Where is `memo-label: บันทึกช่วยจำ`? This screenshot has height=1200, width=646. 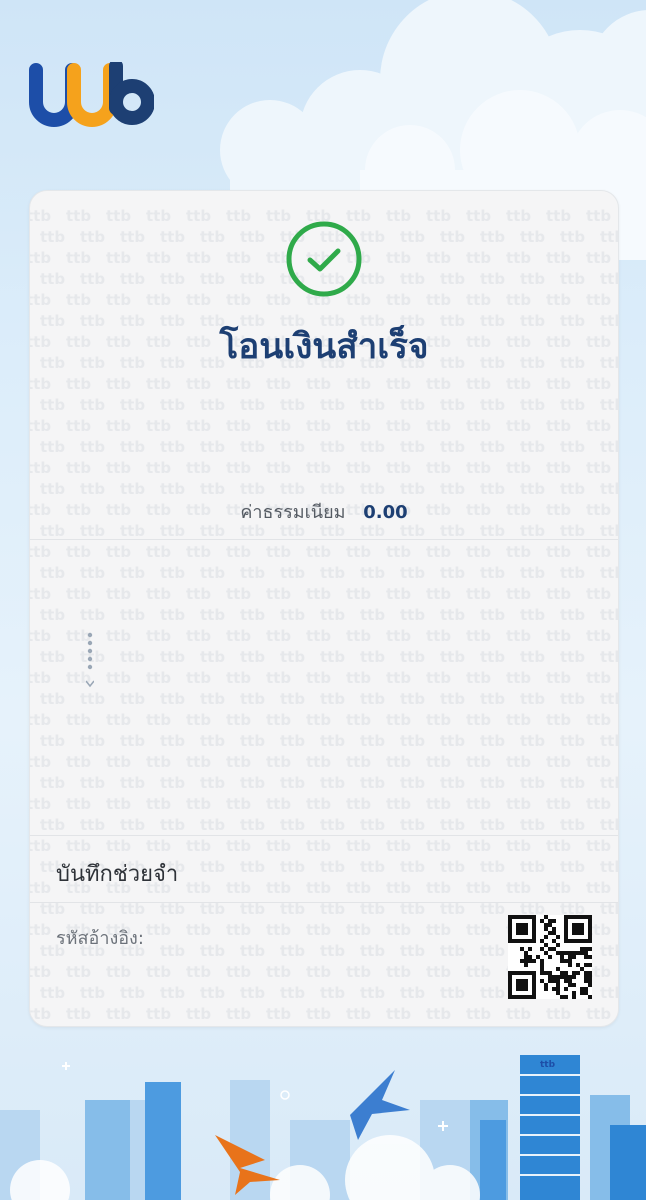 memo-label: บันทึกช่วยจำ is located at coordinates (117, 874).